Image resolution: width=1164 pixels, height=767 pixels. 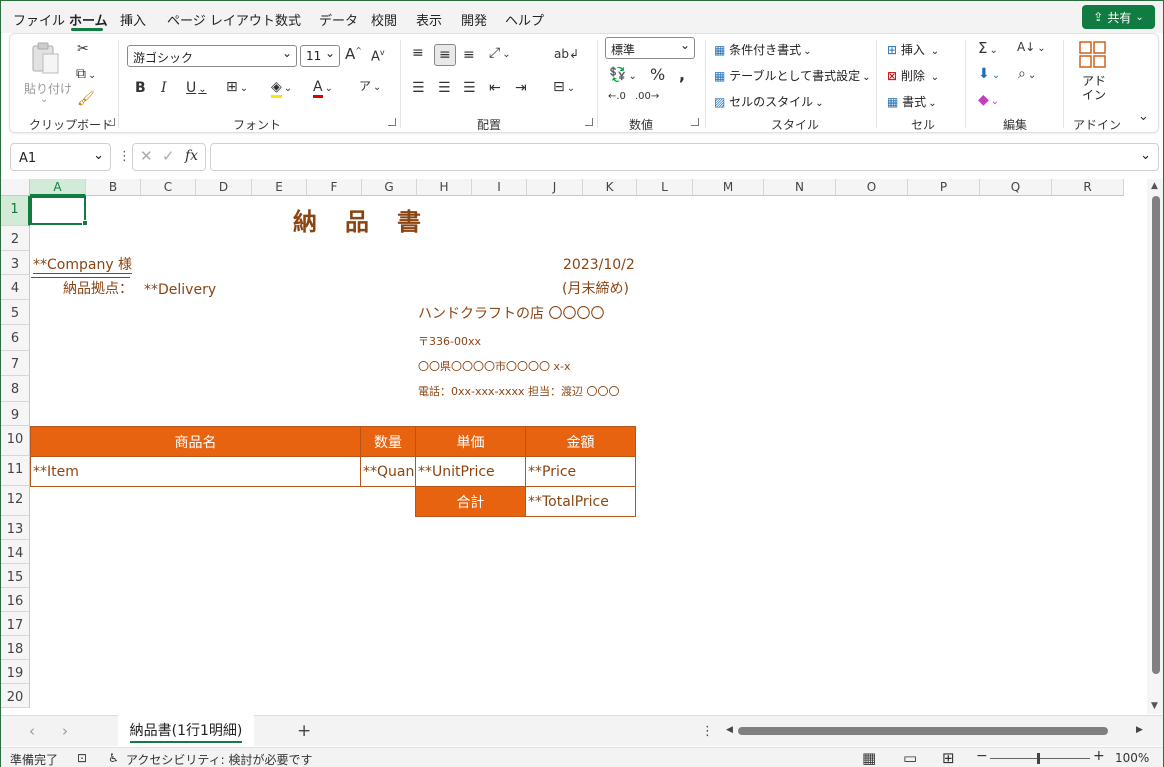 I want to click on row-header: 16, so click(x=15, y=600).